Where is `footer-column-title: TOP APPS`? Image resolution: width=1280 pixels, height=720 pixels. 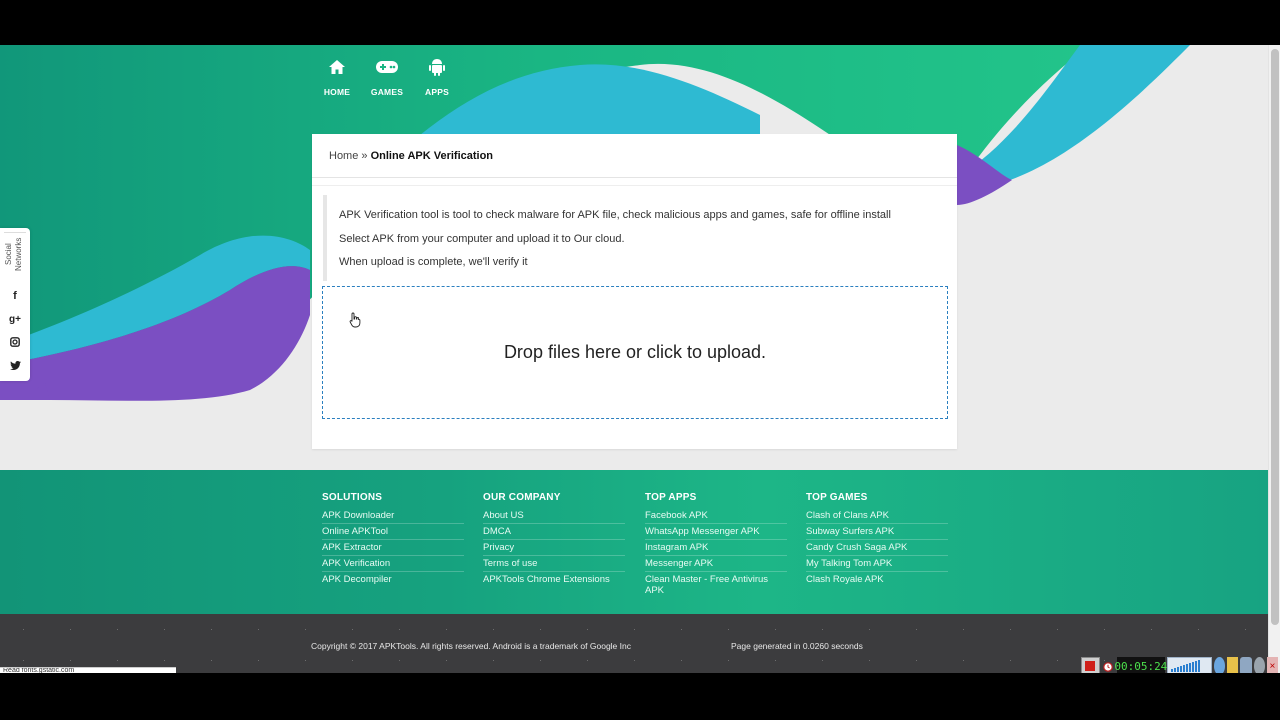 footer-column-title: TOP APPS is located at coordinates (671, 497).